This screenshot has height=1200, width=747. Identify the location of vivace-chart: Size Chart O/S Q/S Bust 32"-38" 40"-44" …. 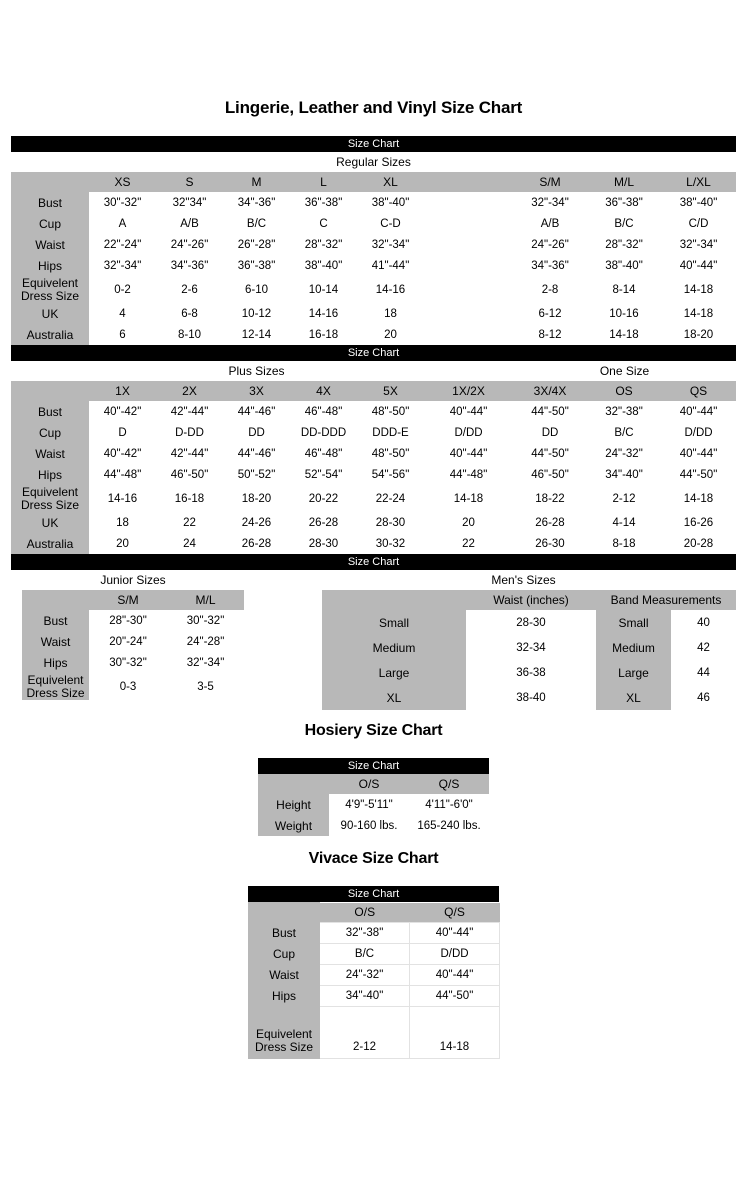
(374, 972).